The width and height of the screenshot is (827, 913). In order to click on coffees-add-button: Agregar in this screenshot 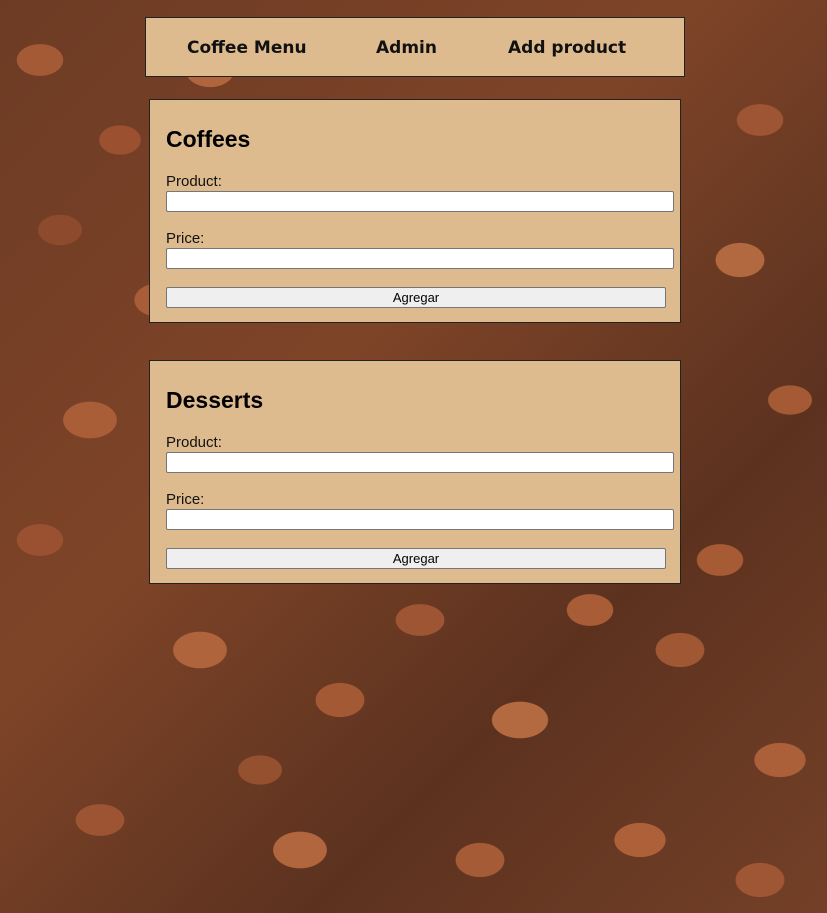, I will do `click(416, 297)`.